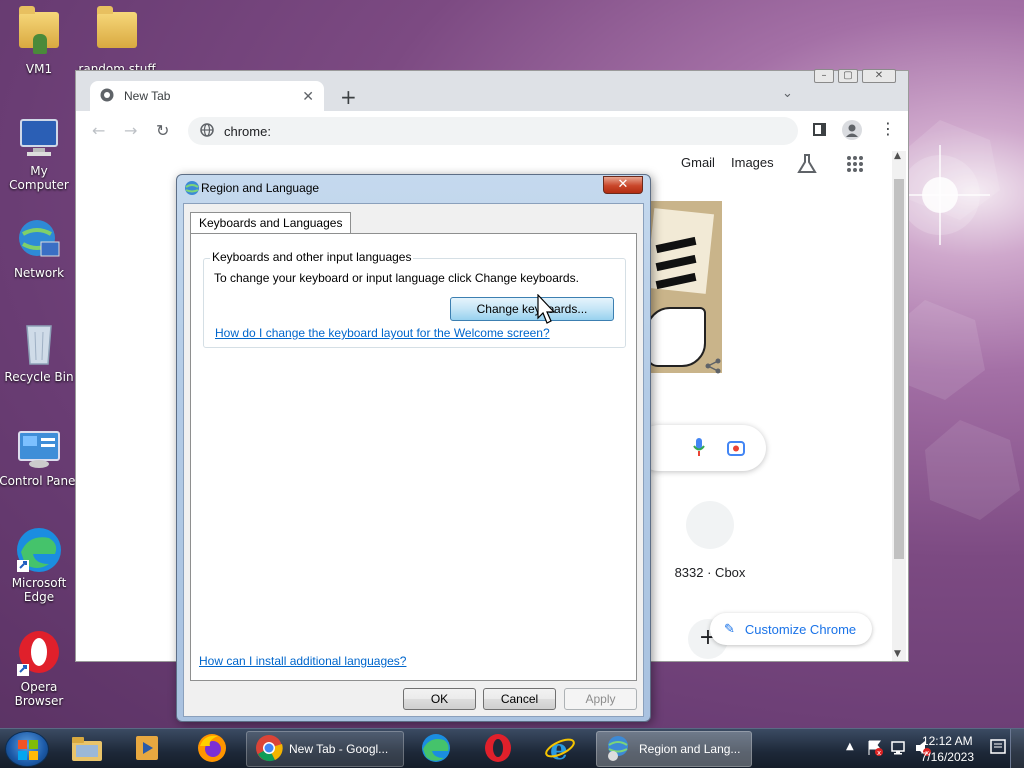  I want to click on scroll-down-icon: ▼, so click(897, 654).